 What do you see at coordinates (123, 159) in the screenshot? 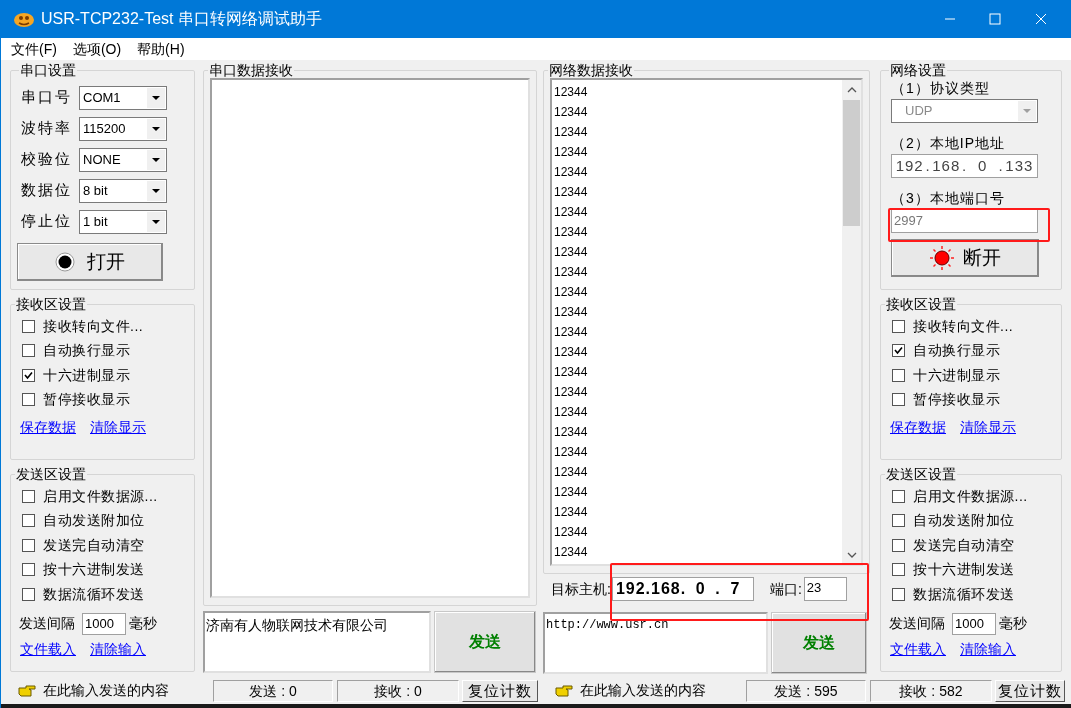
I see `dropdown: NONE` at bounding box center [123, 159].